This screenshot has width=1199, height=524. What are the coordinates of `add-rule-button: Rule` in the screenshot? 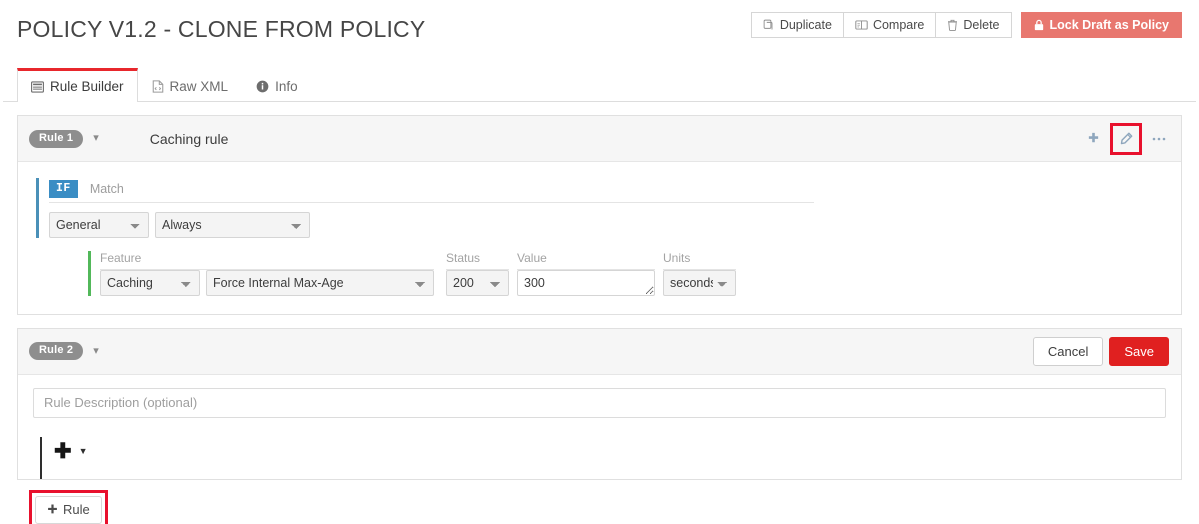 It's located at (68, 509).